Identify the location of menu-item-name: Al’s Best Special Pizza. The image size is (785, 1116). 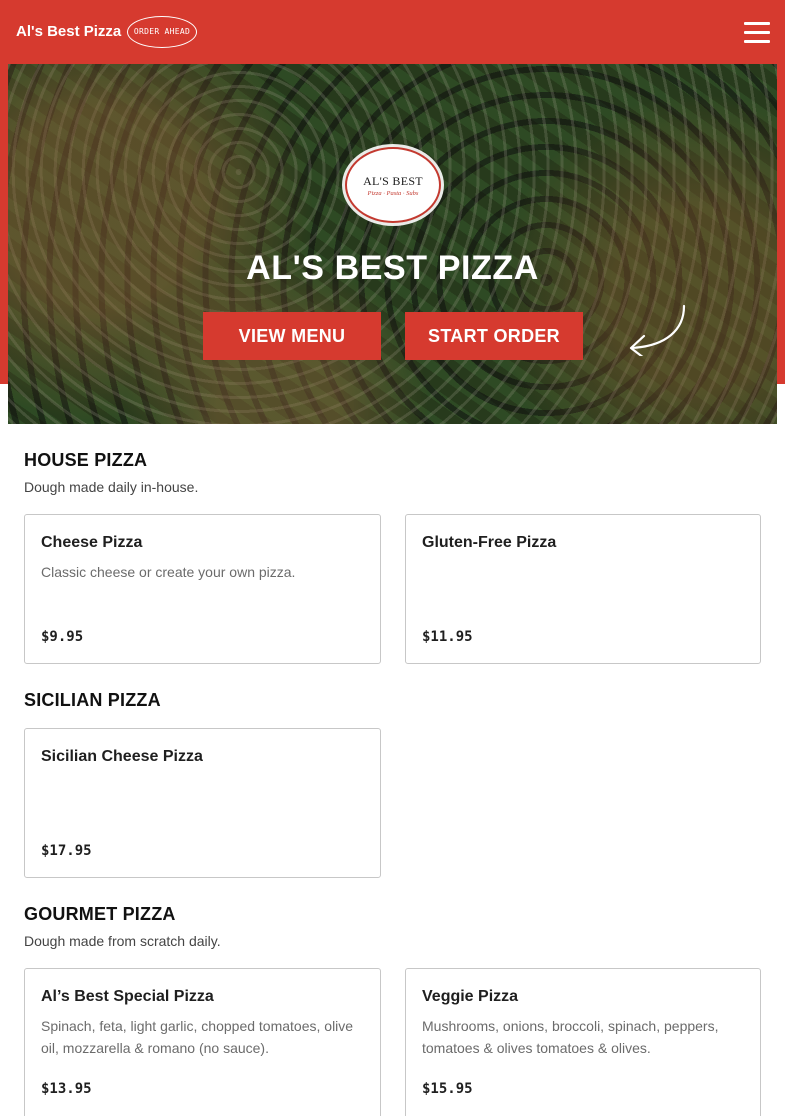
(127, 996).